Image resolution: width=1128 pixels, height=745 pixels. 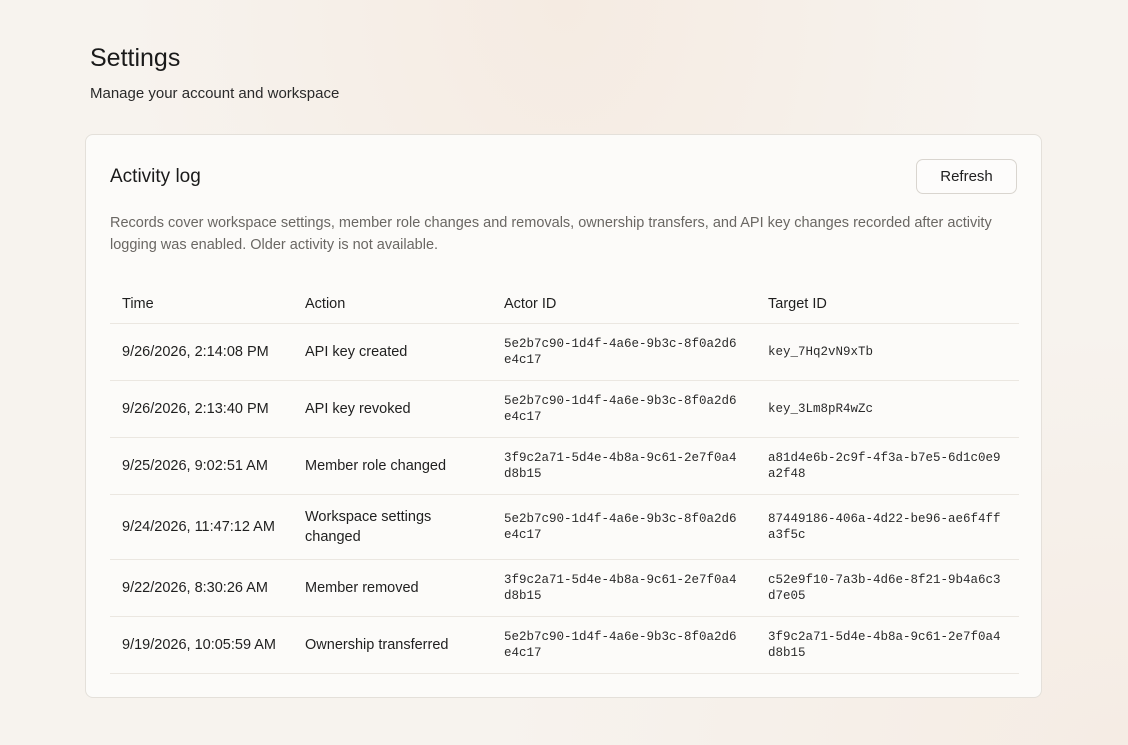 What do you see at coordinates (135, 58) in the screenshot?
I see `page-title: Settings` at bounding box center [135, 58].